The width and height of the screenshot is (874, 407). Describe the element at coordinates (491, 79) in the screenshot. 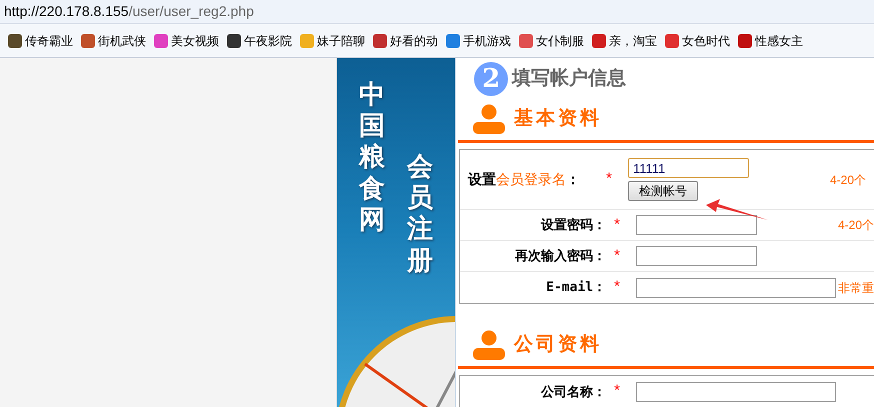

I see `step-number-badge: 2` at that location.